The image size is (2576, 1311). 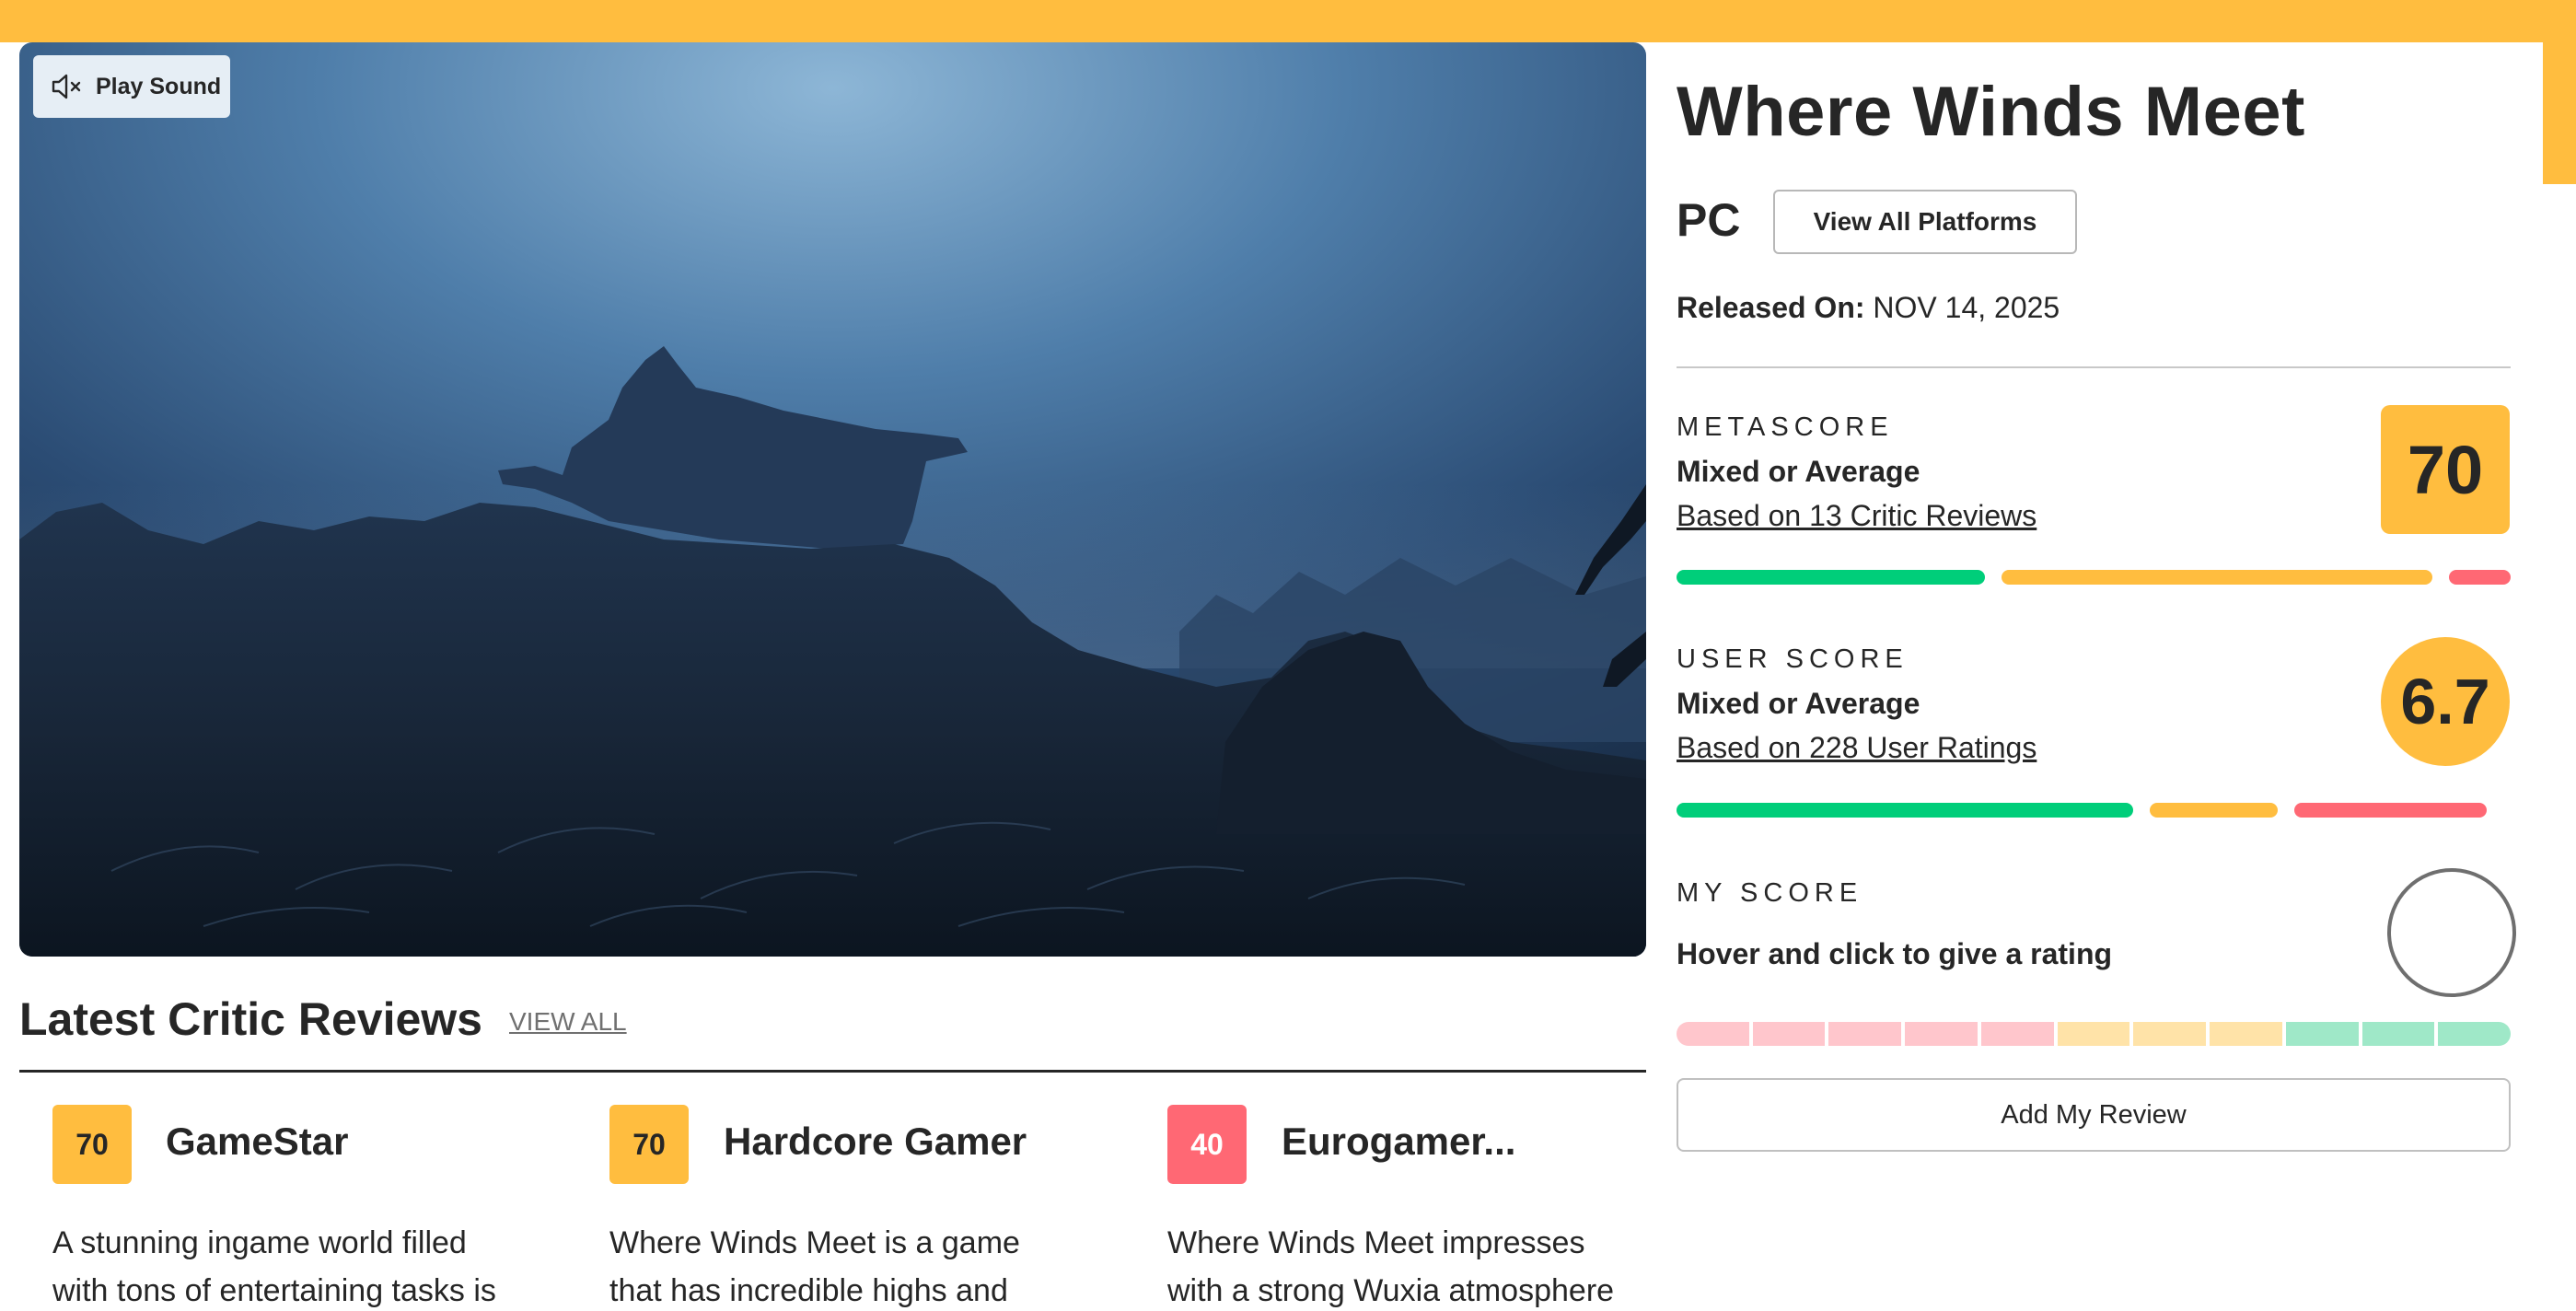 What do you see at coordinates (1785, 427) in the screenshot?
I see `metascore-label: METASCORE` at bounding box center [1785, 427].